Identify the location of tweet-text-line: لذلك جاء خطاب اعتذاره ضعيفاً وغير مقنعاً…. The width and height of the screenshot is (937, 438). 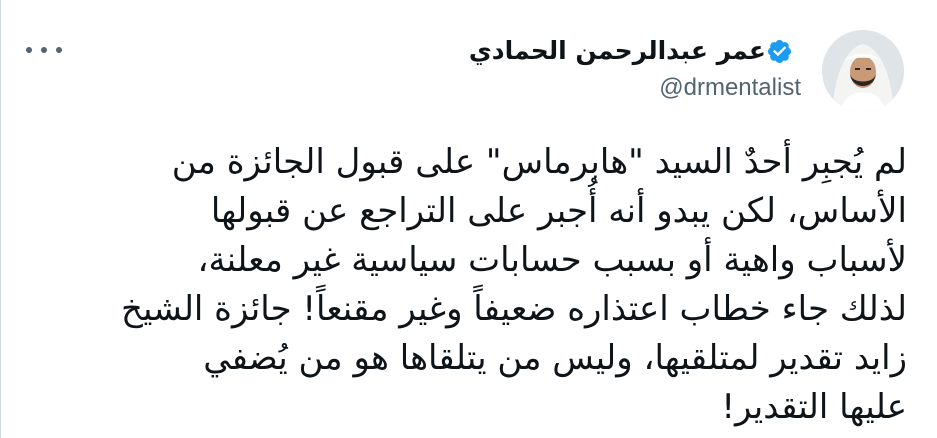
(514, 309).